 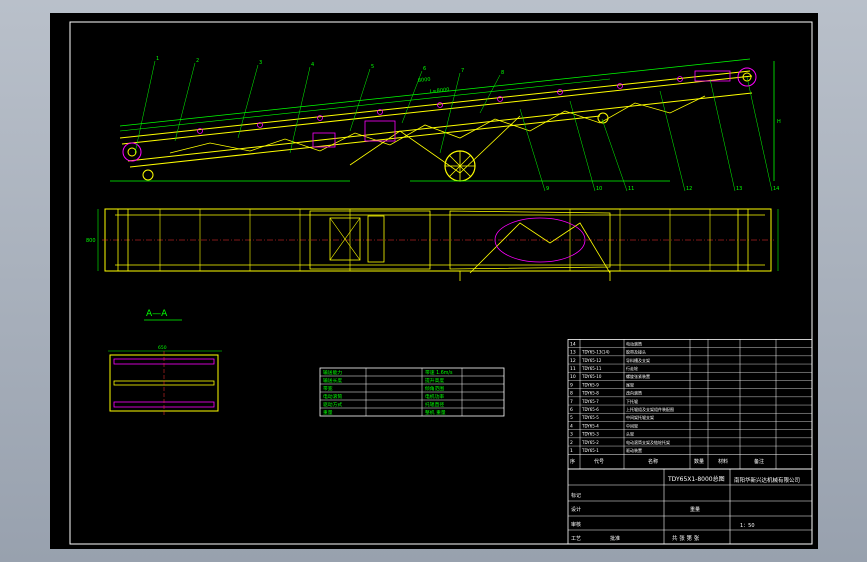 What do you see at coordinates (632, 425) in the screenshot?
I see `part-name: 中间架` at bounding box center [632, 425].